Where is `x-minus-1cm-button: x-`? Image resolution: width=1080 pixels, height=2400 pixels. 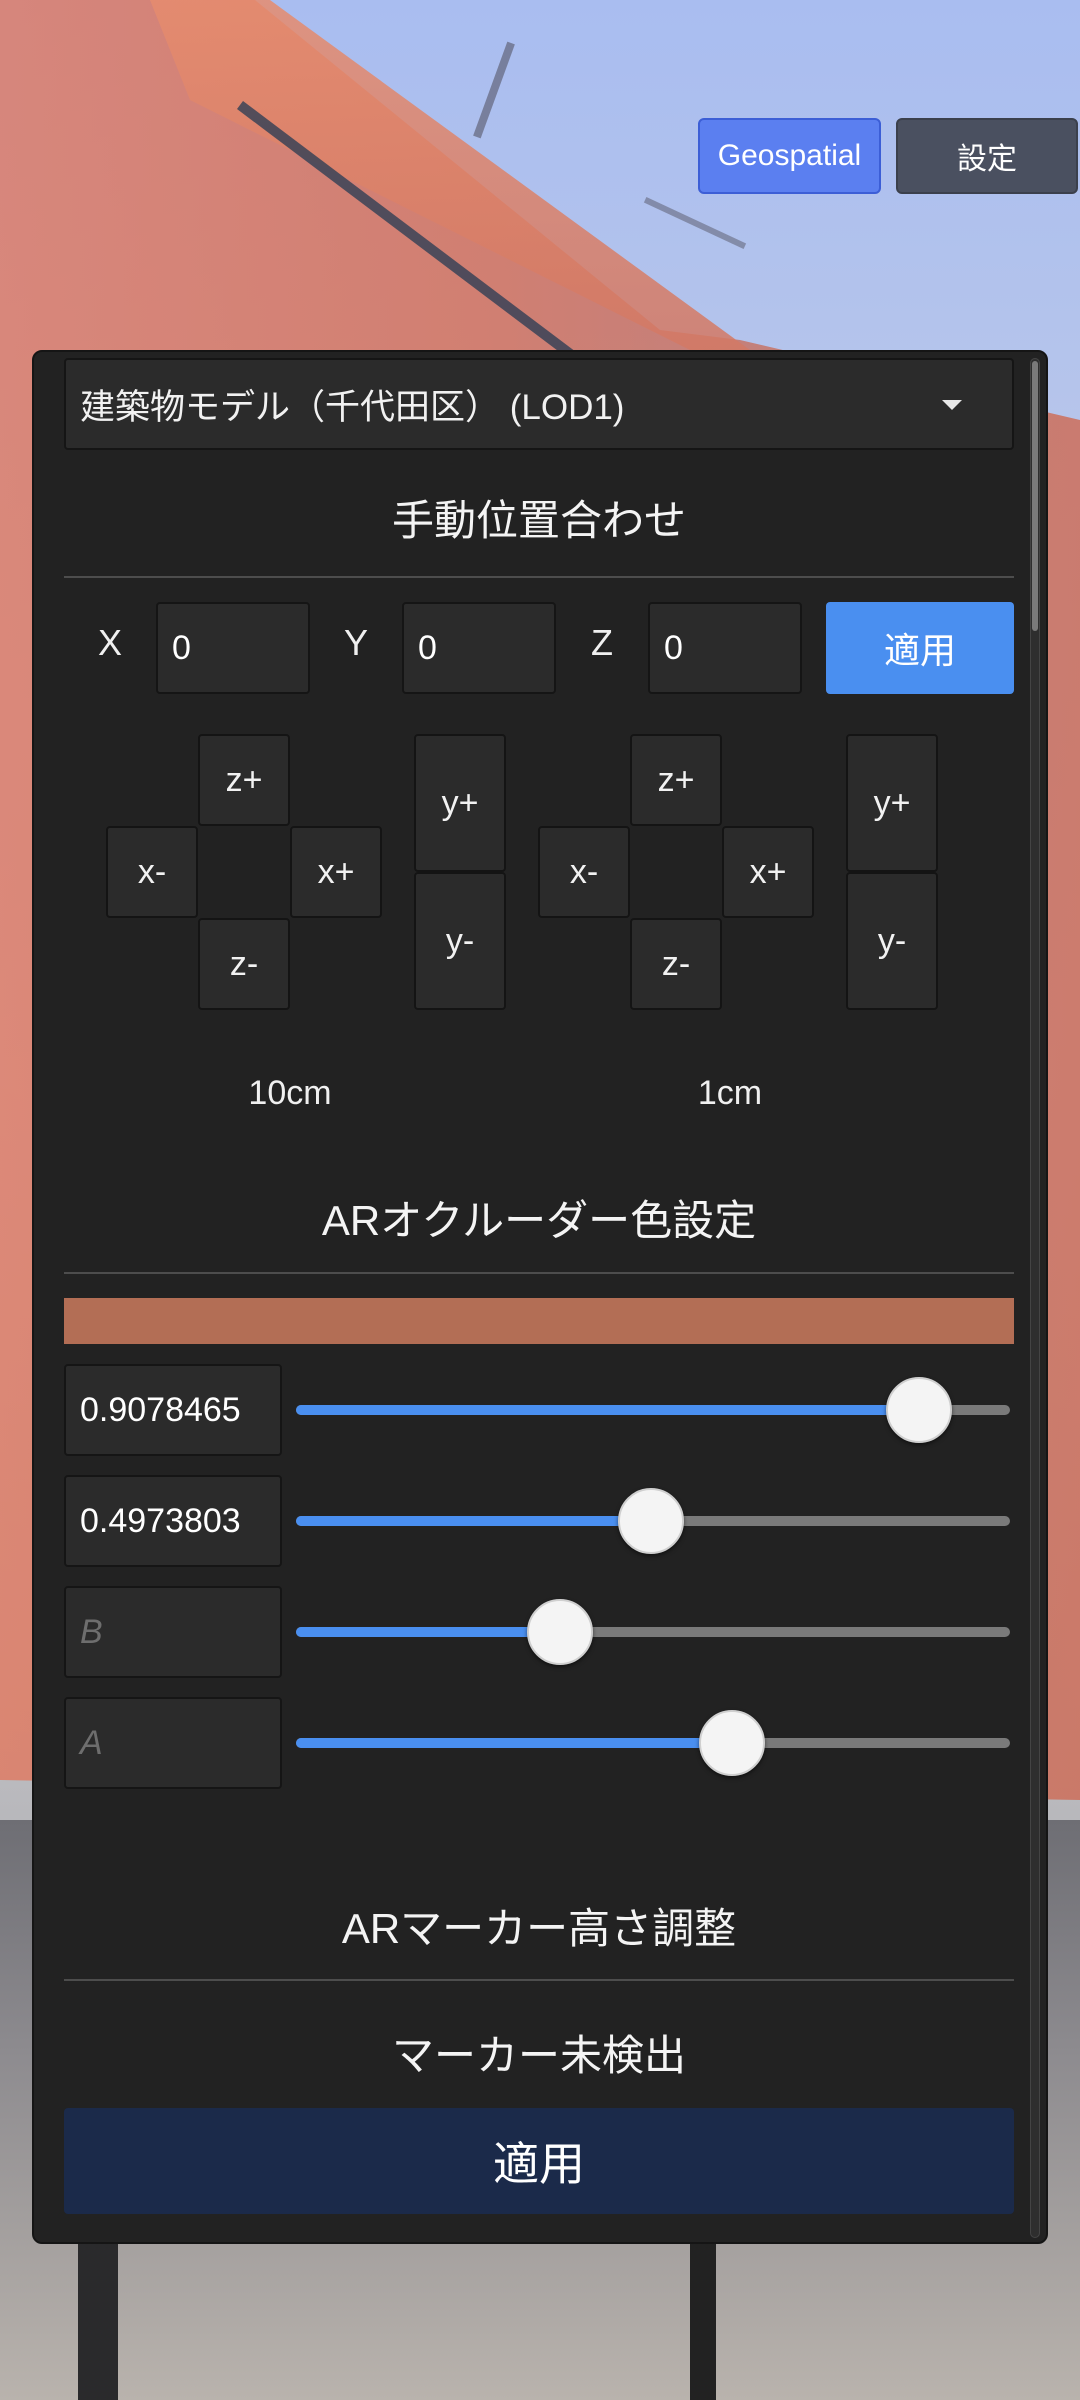 x-minus-1cm-button: x- is located at coordinates (584, 872).